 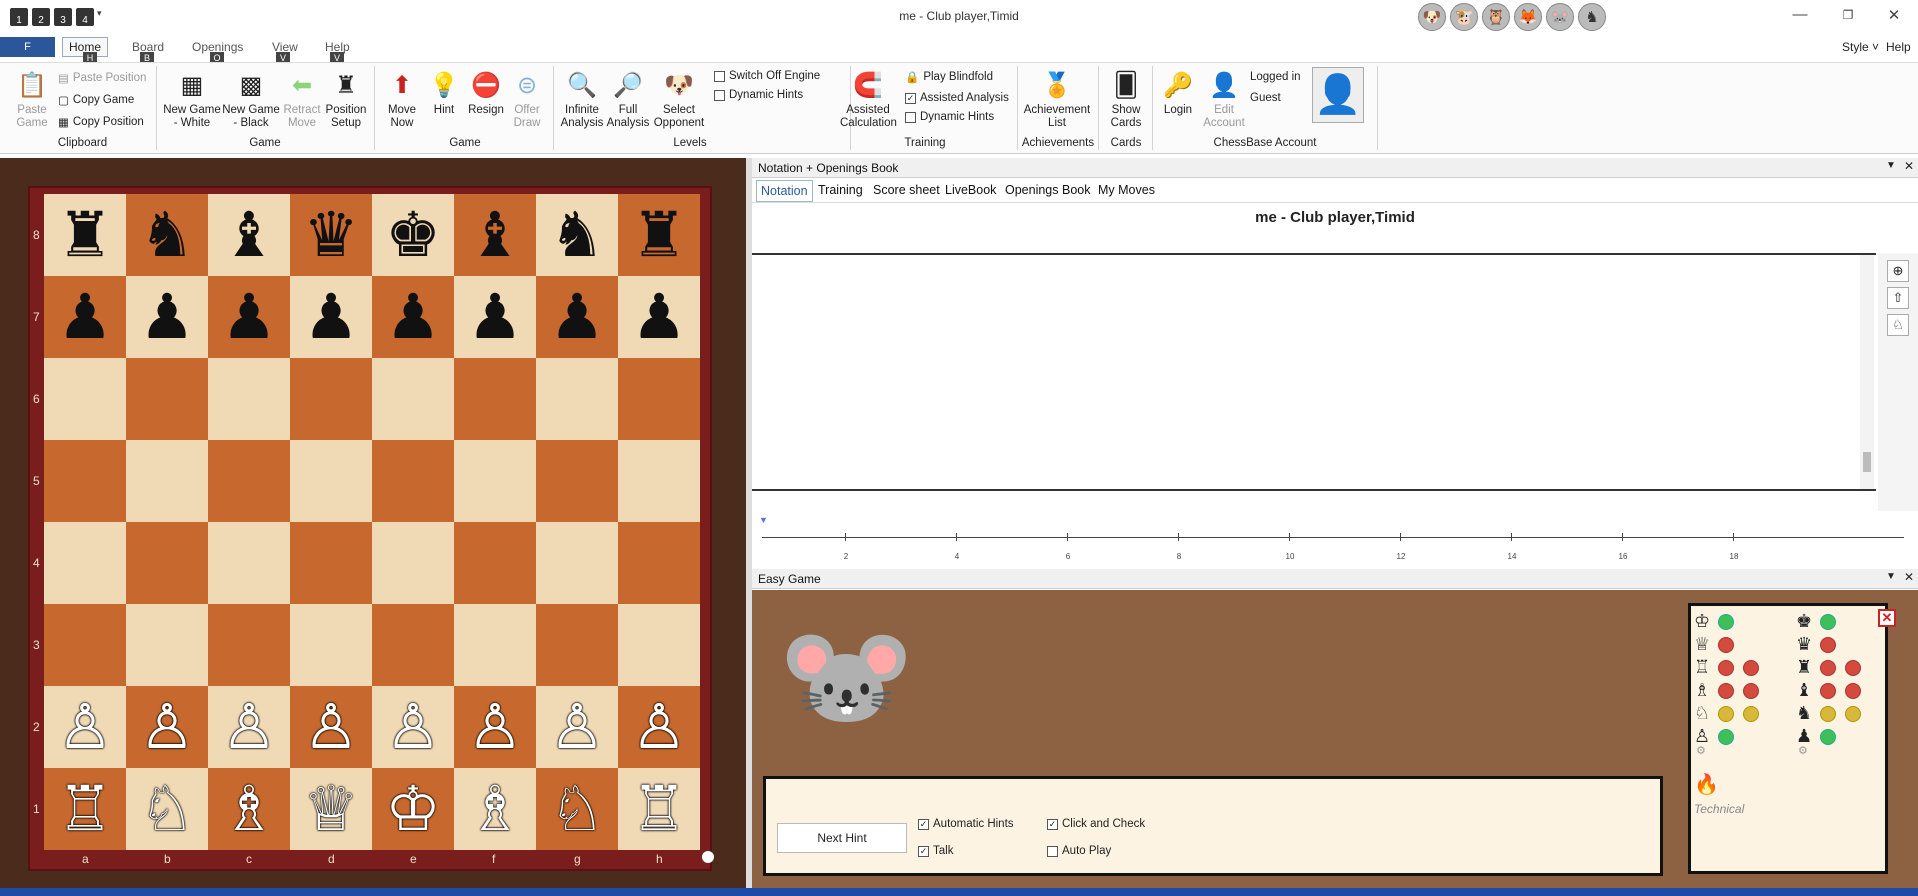 I want to click on square-g7: ♟, so click(x=577, y=317).